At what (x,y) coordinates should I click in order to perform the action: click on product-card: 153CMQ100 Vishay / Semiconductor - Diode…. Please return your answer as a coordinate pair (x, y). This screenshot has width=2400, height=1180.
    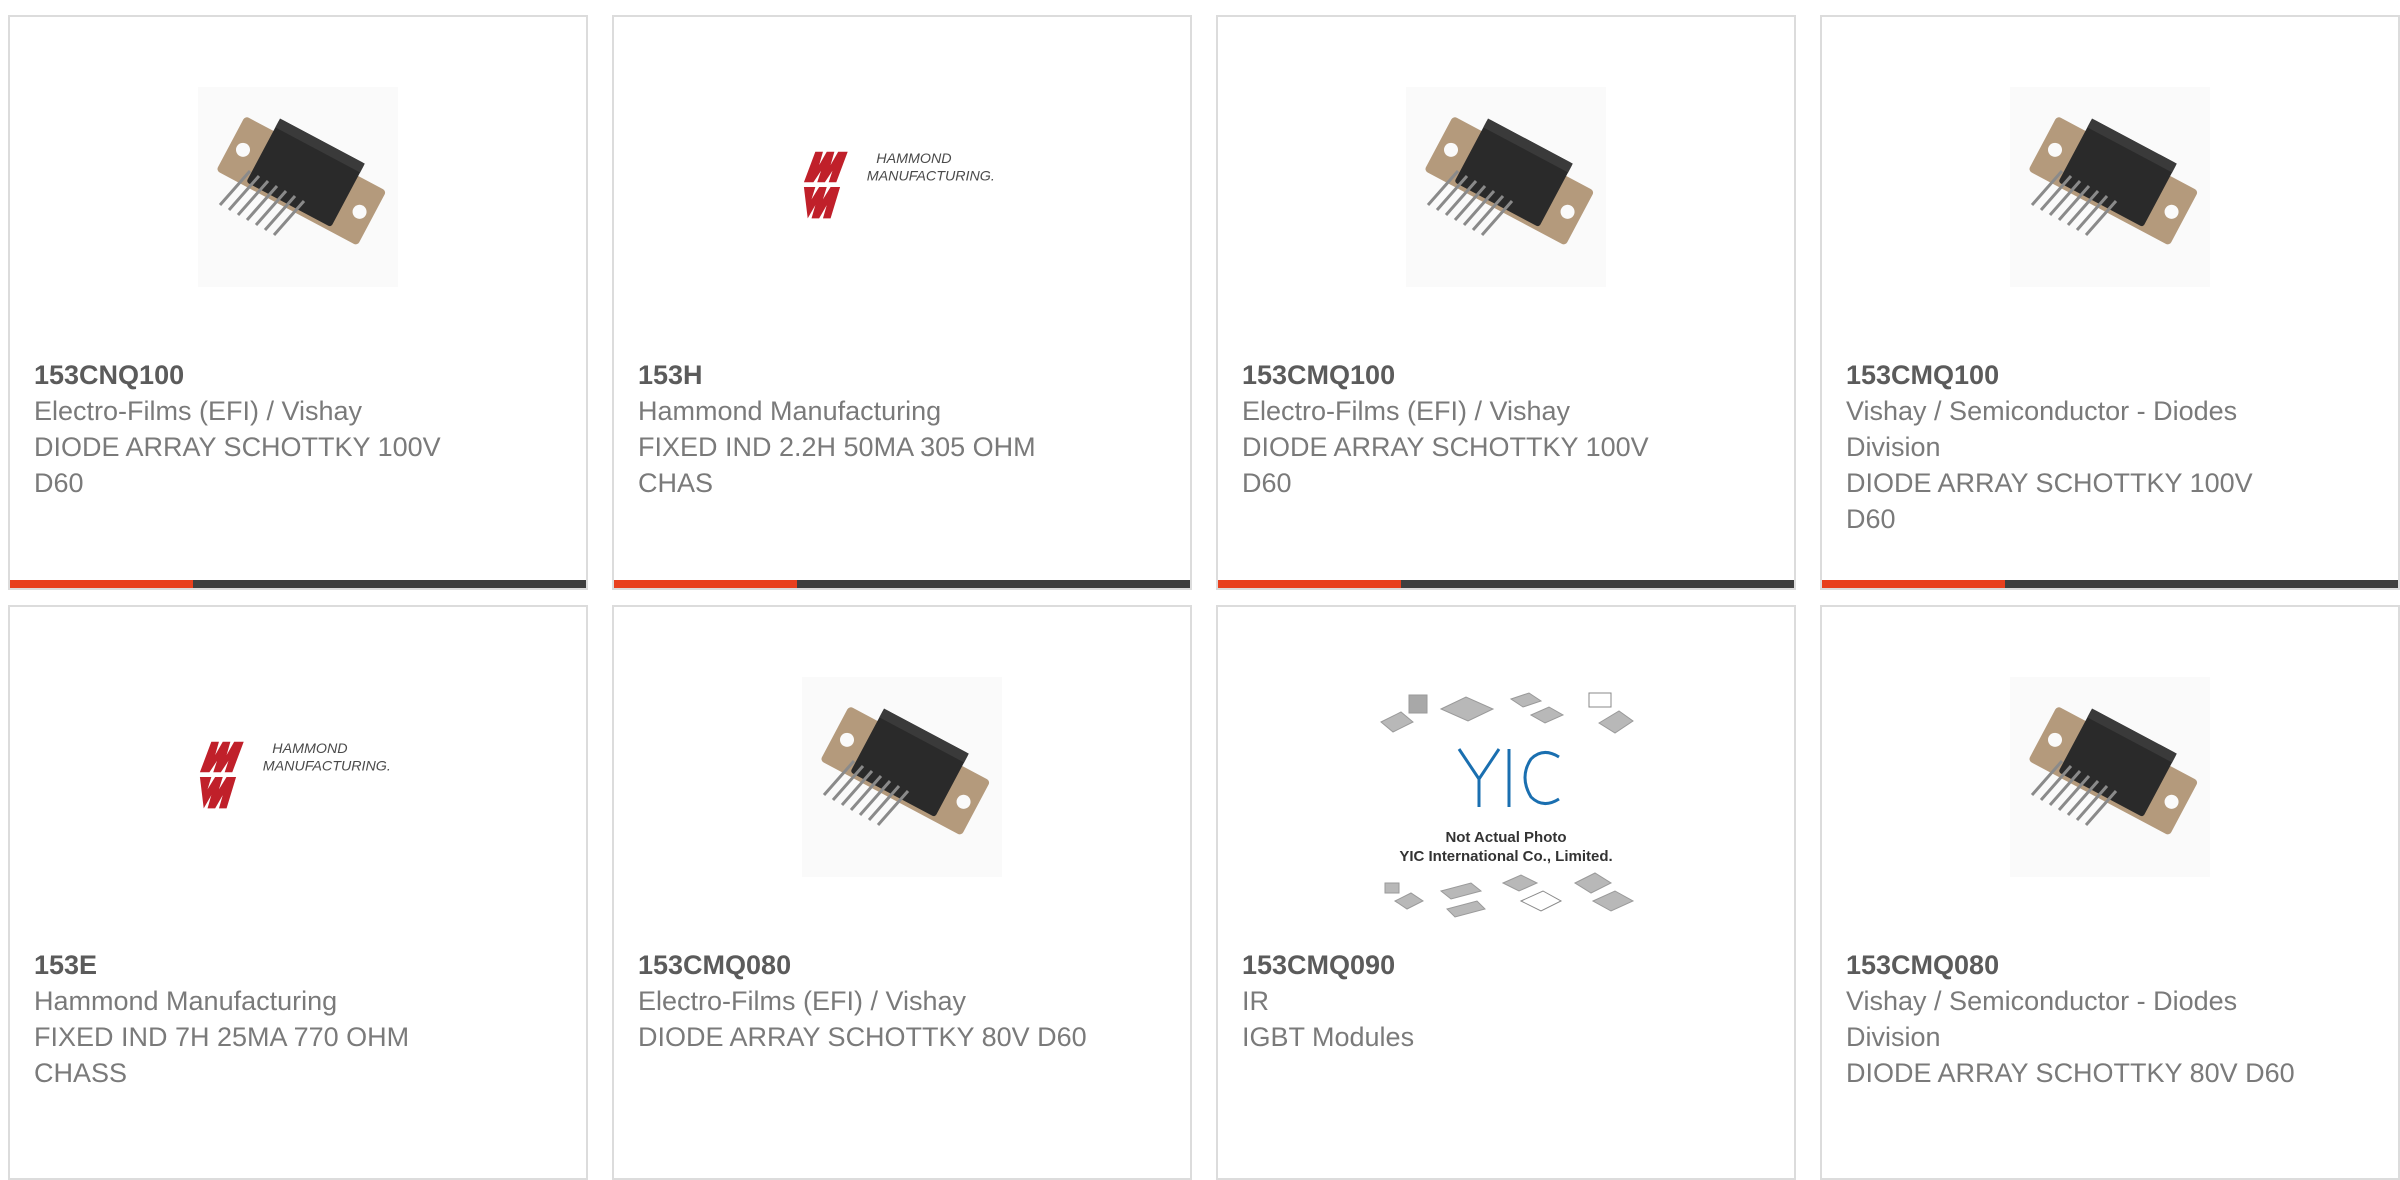
    Looking at the image, I should click on (2110, 302).